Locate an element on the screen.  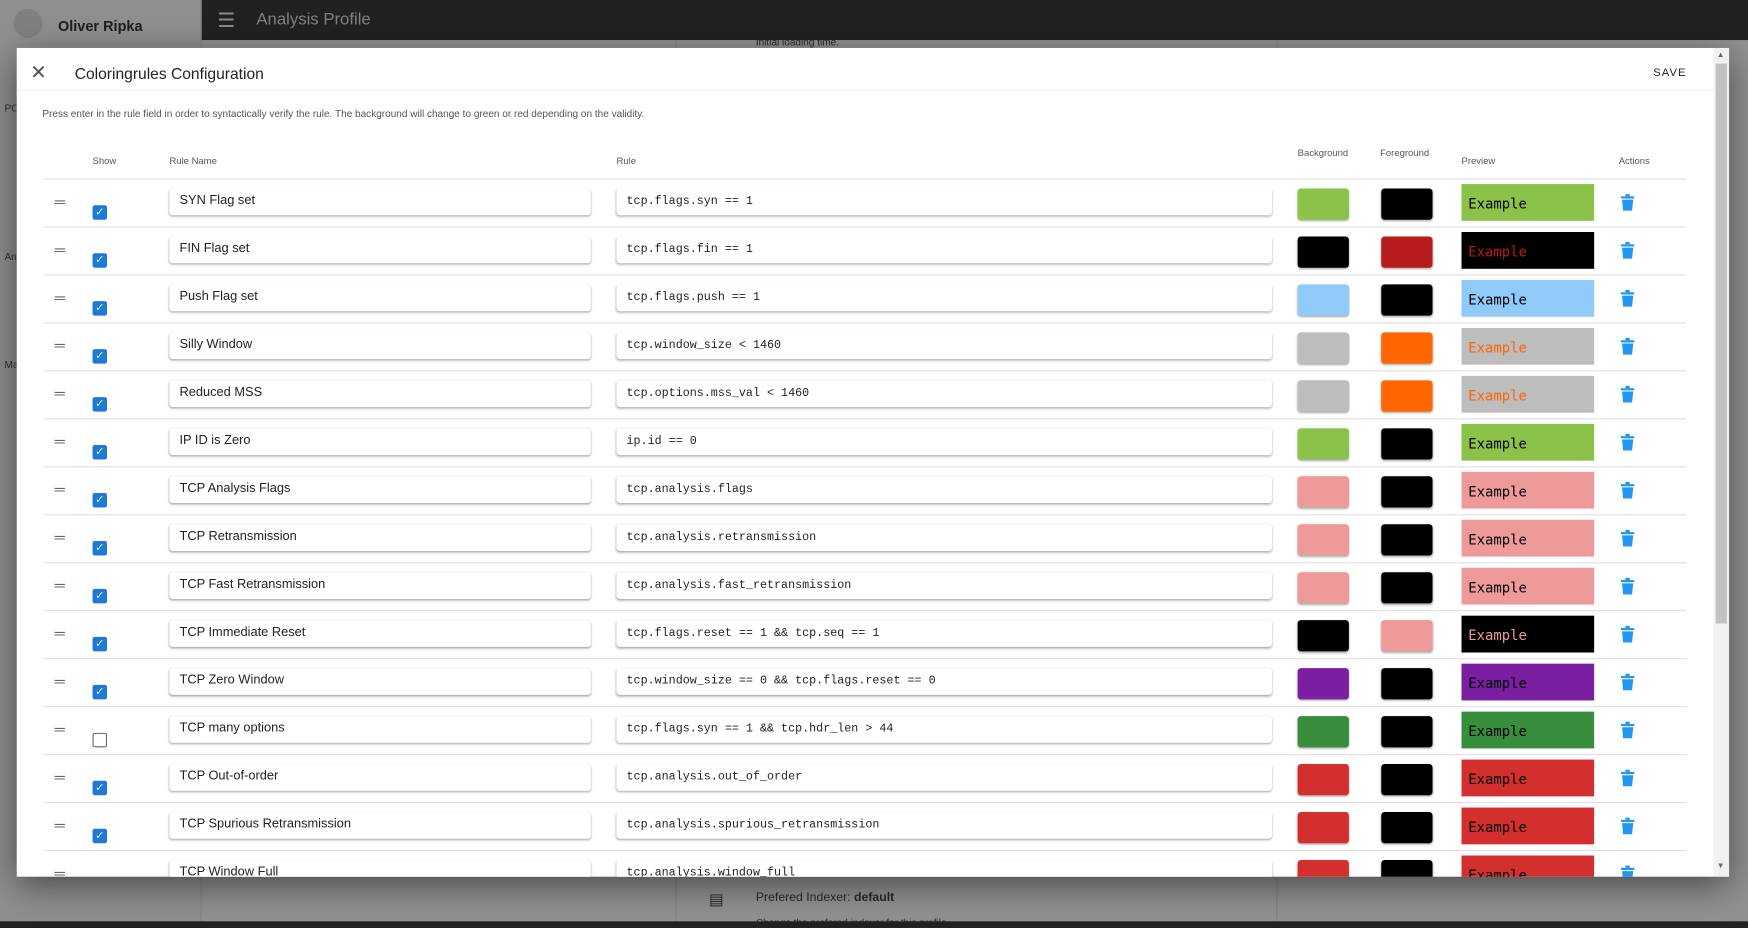
rule-name-input: TCP many options is located at coordinates (380, 729).